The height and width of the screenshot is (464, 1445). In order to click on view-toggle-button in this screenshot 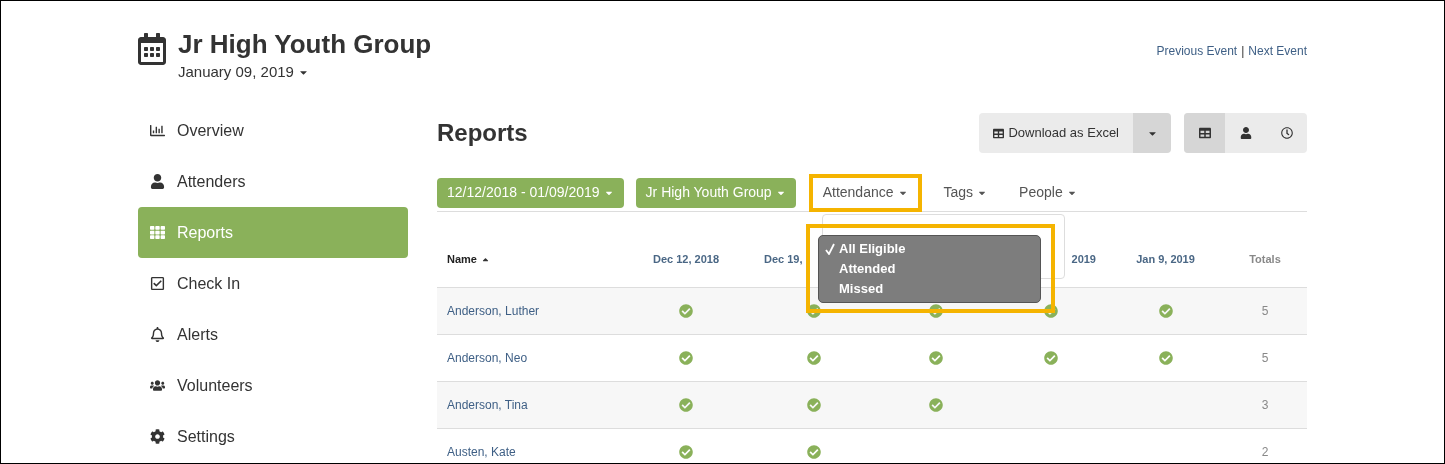, I will do `click(1204, 133)`.